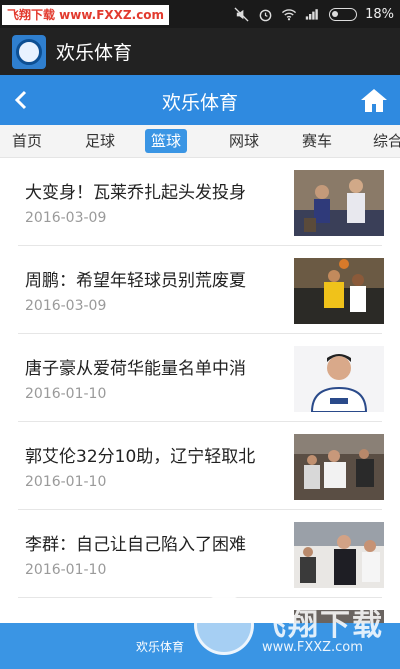  I want to click on tab-basketball: 篮球, so click(166, 141).